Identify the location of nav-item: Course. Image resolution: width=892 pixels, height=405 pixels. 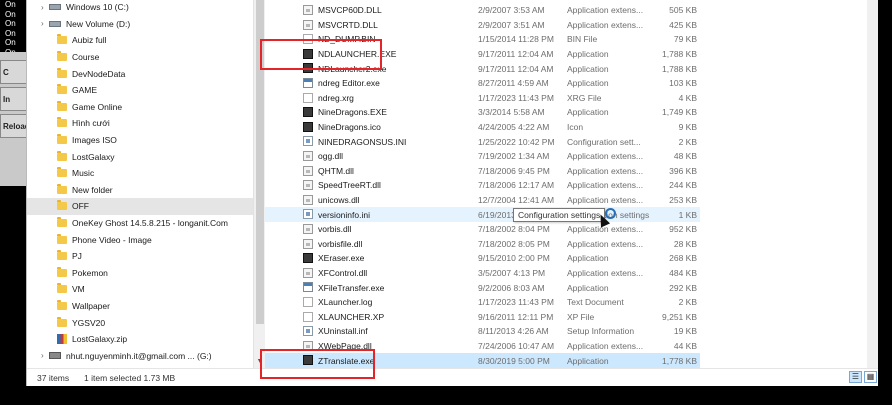
(140, 57).